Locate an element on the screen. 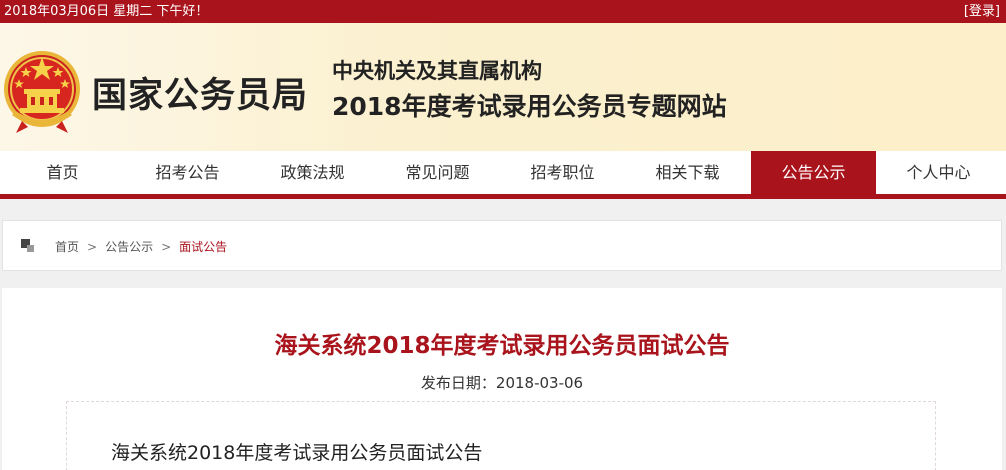 The width and height of the screenshot is (1006, 470). breadcrumb-announcements: 公告公示 is located at coordinates (129, 247).